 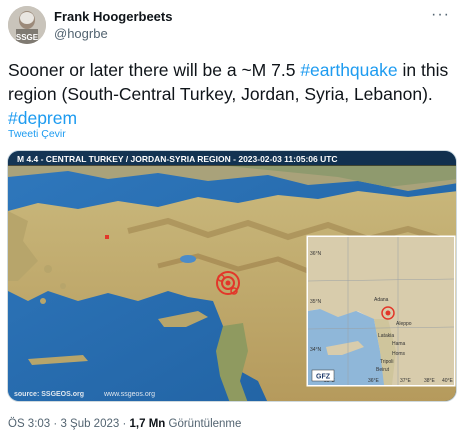 What do you see at coordinates (399, 354) in the screenshot?
I see `inset-city-label: Homs` at bounding box center [399, 354].